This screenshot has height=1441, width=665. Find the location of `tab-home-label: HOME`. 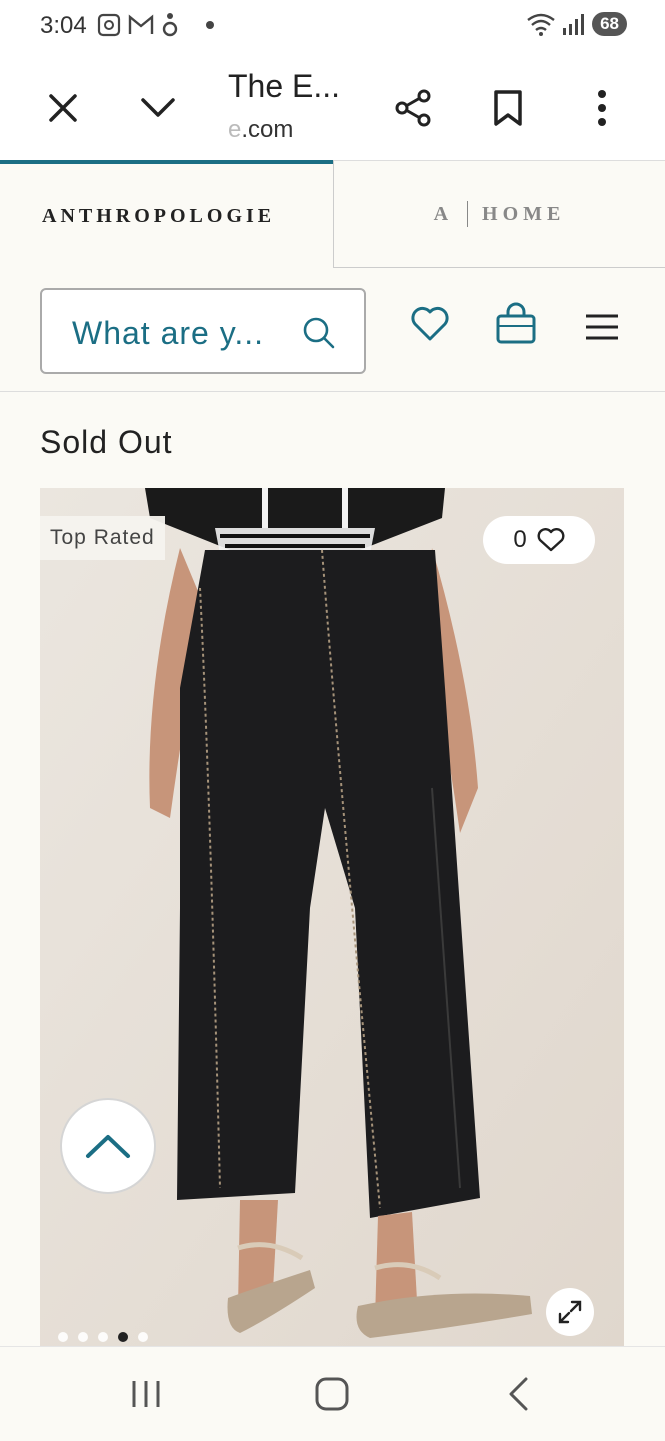

tab-home-label: HOME is located at coordinates (524, 213).